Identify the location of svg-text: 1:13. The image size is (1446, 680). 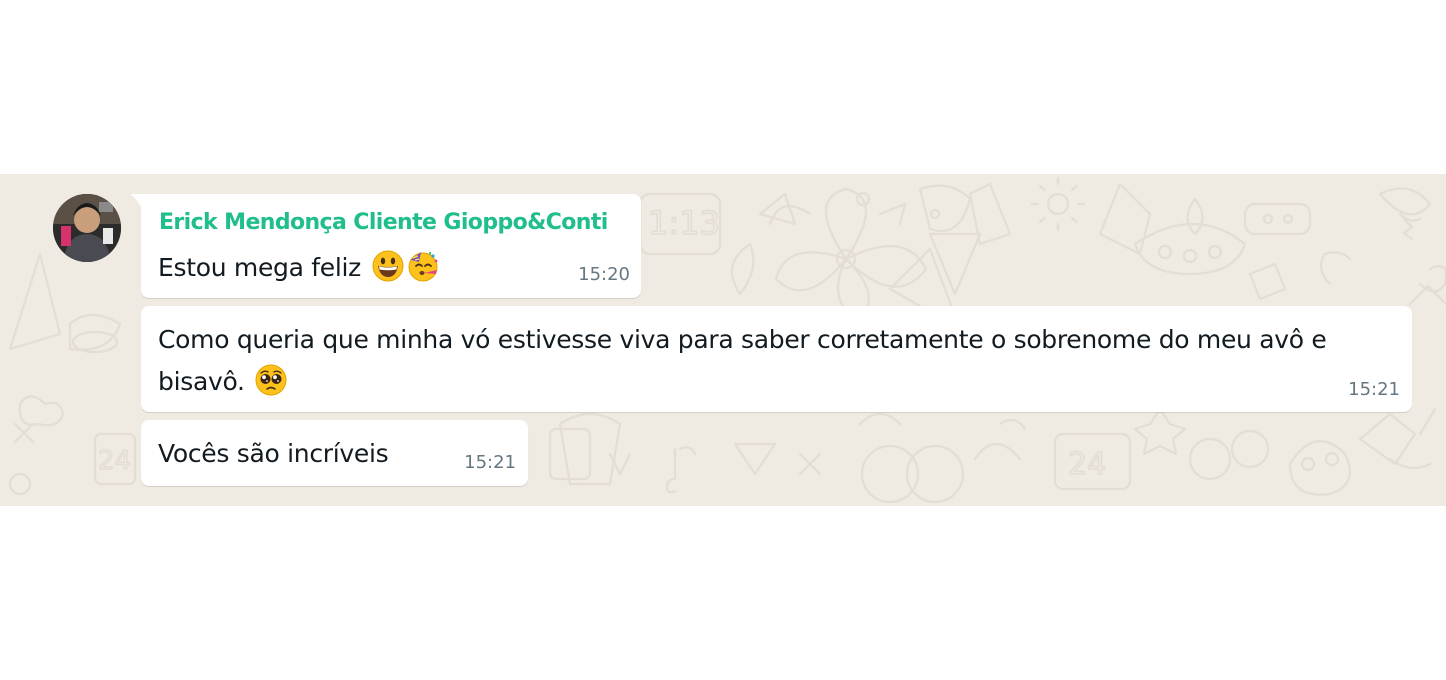
(684, 223).